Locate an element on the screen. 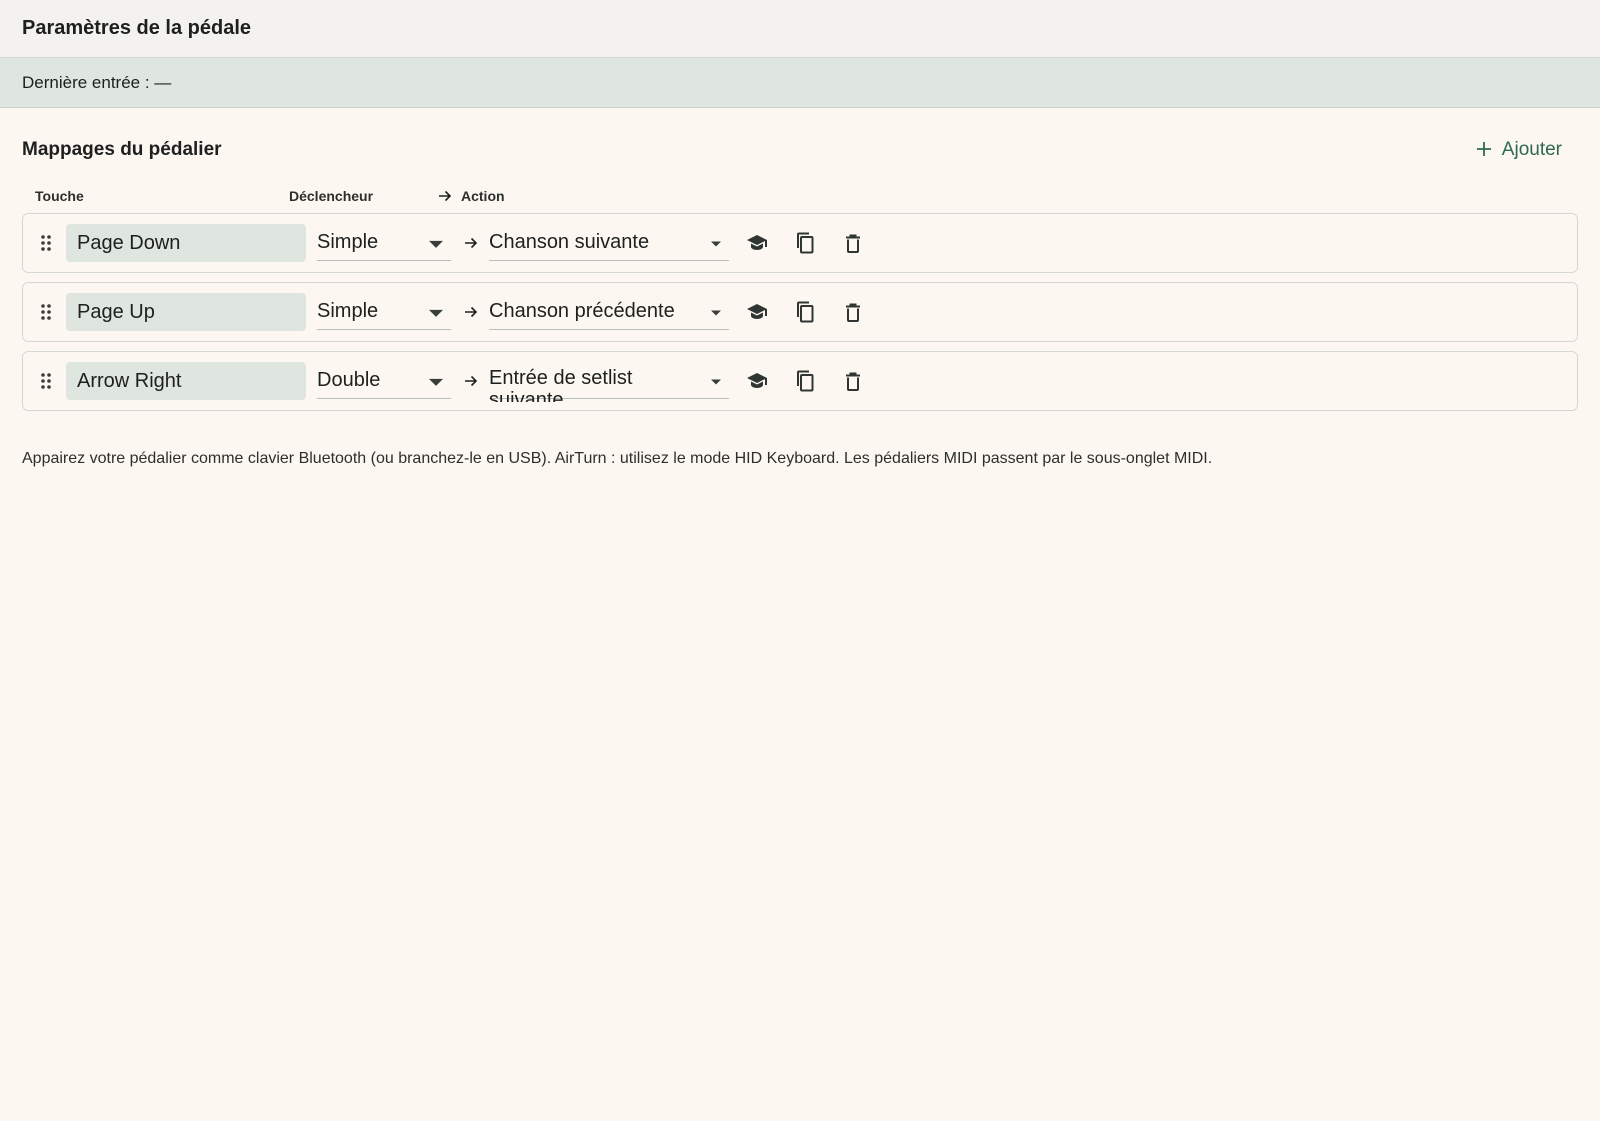  add-mapping-label: Ajouter is located at coordinates (1531, 149).